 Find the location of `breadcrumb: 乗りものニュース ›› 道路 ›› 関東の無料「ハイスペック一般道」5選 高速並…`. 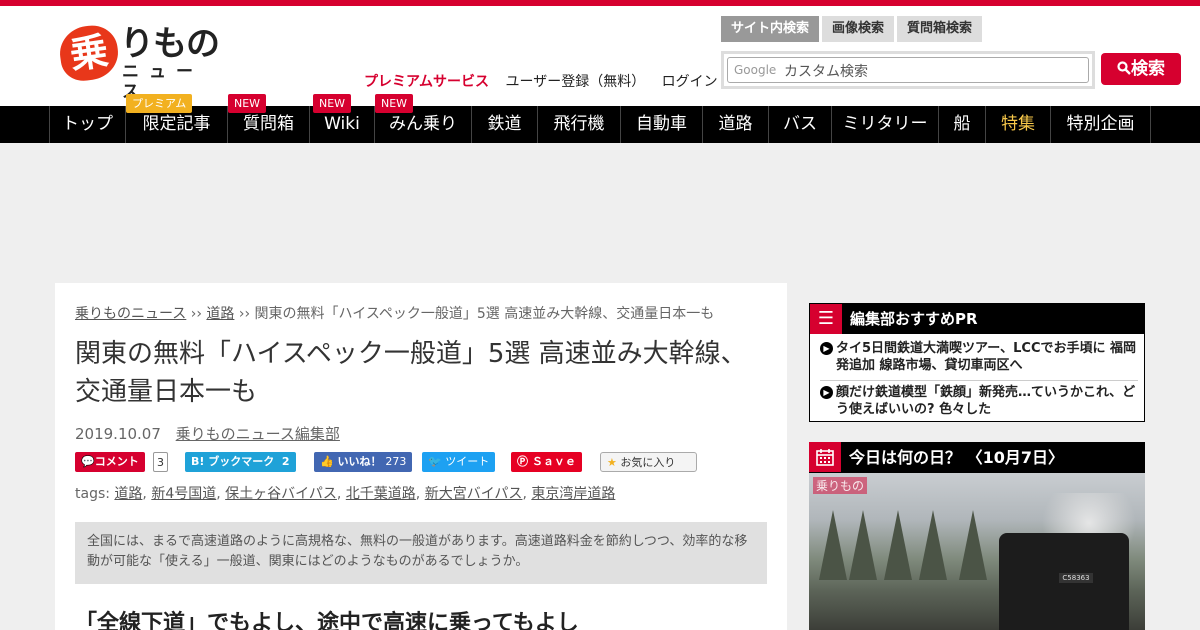

breadcrumb: 乗りものニュース ›› 道路 ›› 関東の無料「ハイスペック一般道」5選 高速並… is located at coordinates (394, 313).